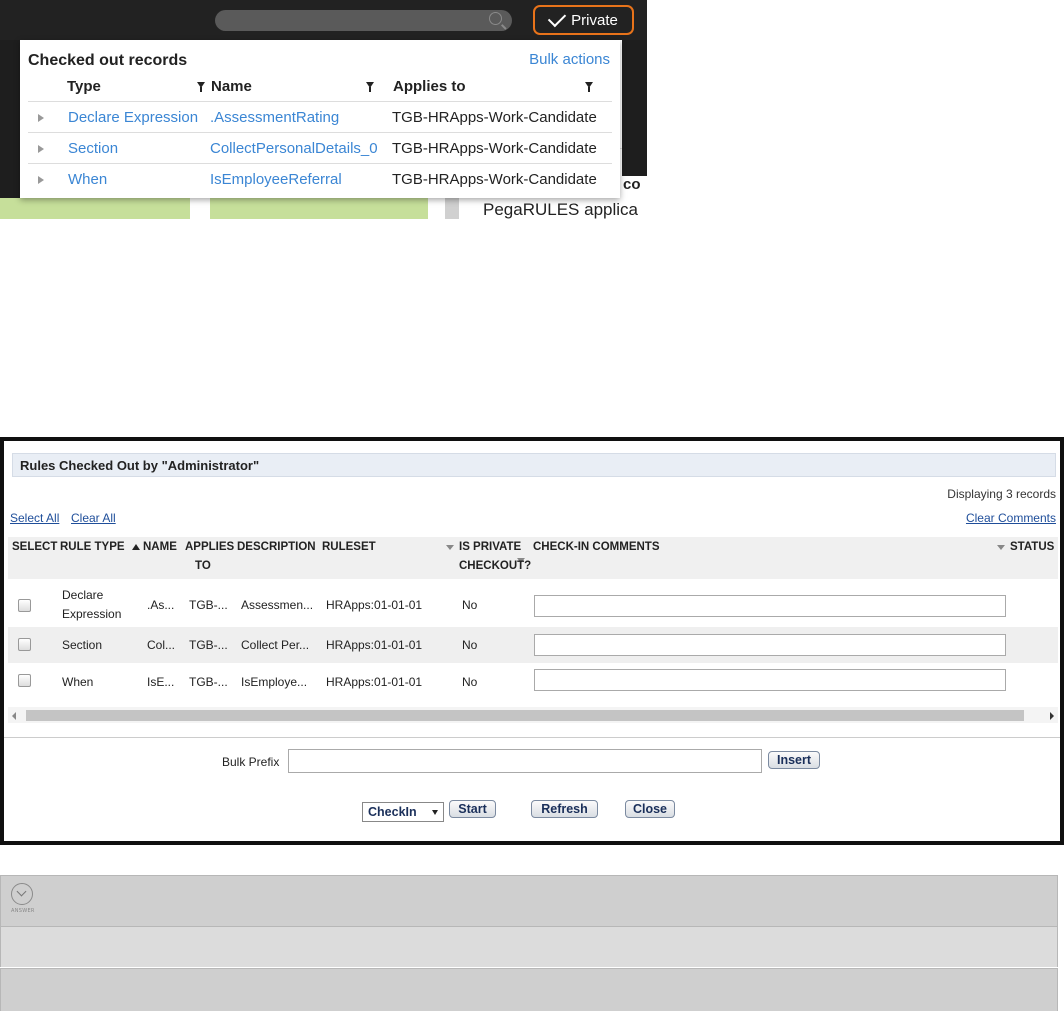 The width and height of the screenshot is (1064, 1011). I want to click on horizontal-scrollbar, so click(533, 715).